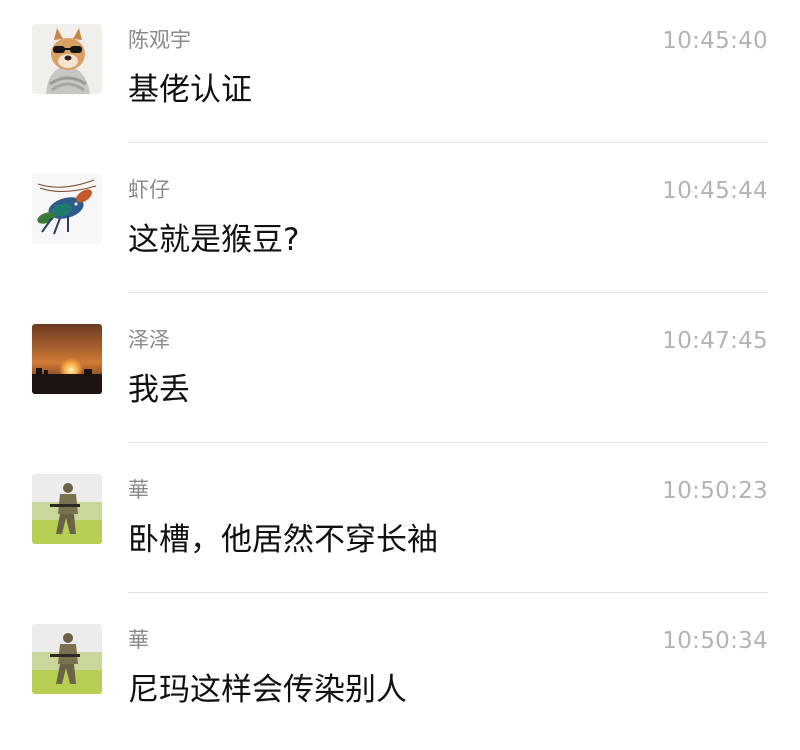  Describe the element at coordinates (159, 390) in the screenshot. I see `message-text: 我丢` at that location.